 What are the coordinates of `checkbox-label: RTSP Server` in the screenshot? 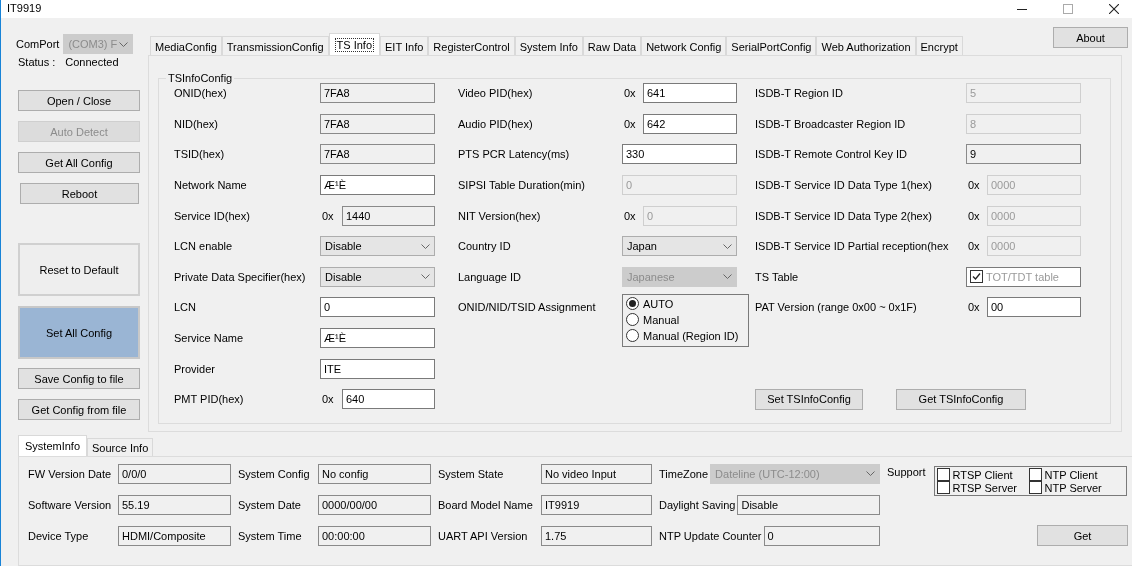 It's located at (984, 487).